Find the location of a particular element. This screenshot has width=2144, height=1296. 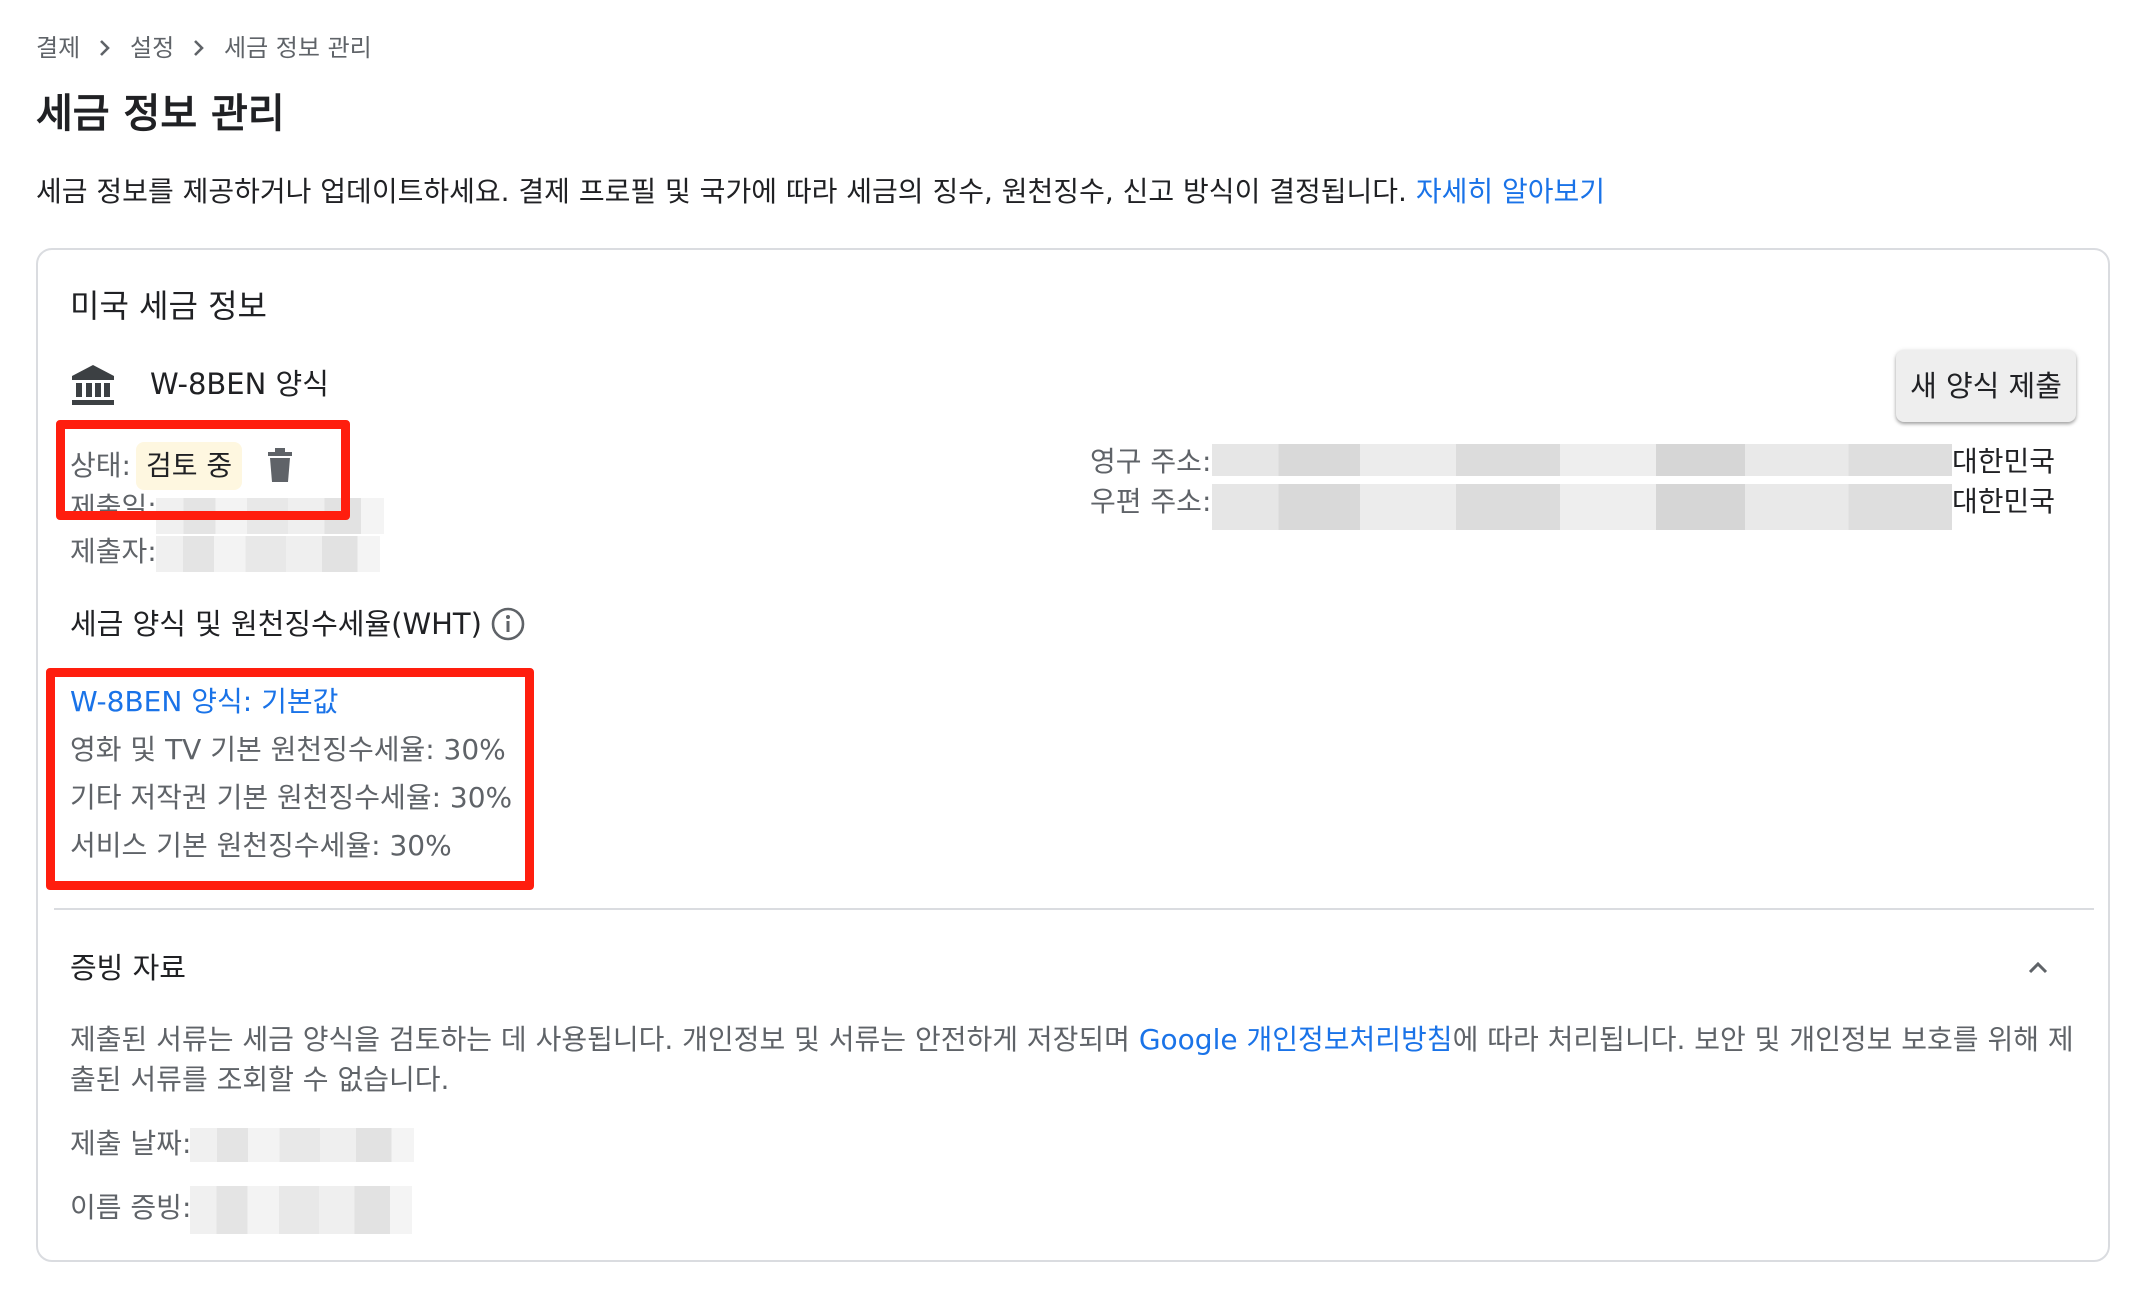

submission-date-label: 제출 날짜: is located at coordinates (131, 1143).